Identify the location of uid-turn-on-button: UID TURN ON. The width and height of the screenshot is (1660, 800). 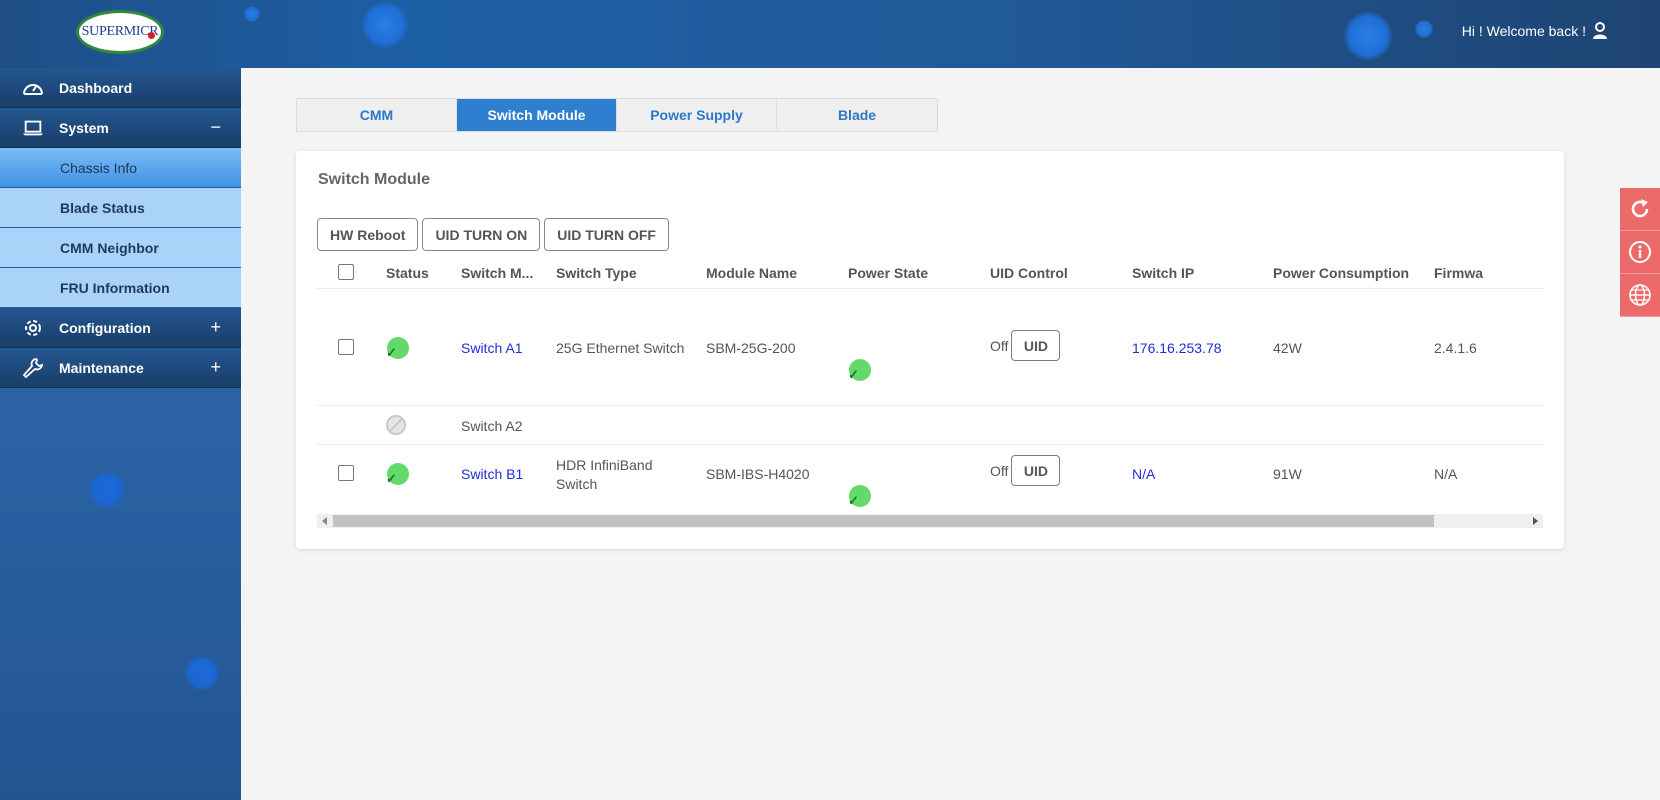
(481, 234).